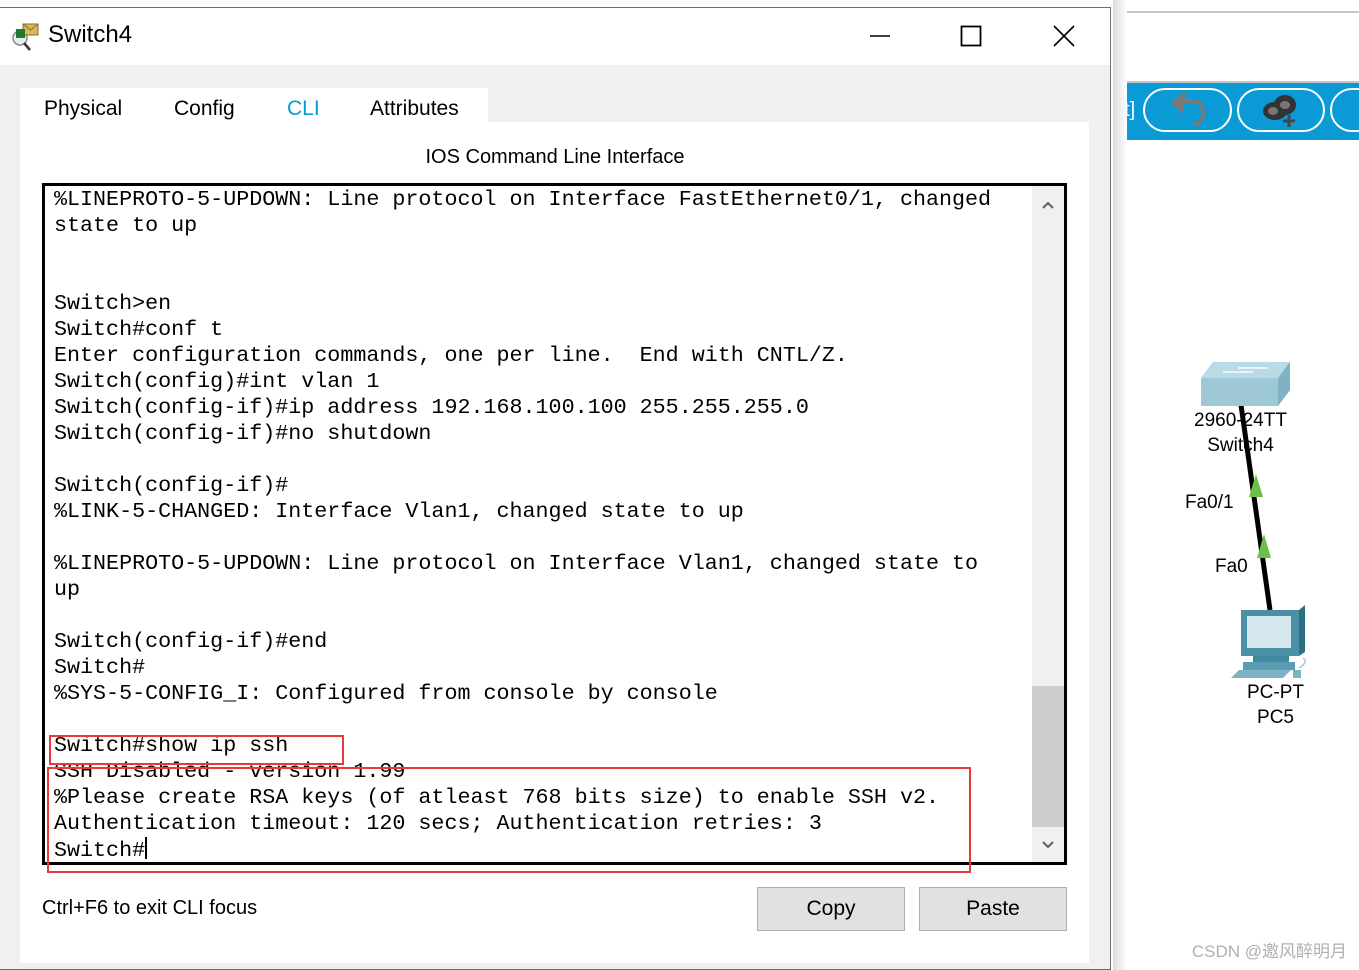 The image size is (1359, 970). Describe the element at coordinates (25, 37) in the screenshot. I see `packet-tracer-icon` at that location.